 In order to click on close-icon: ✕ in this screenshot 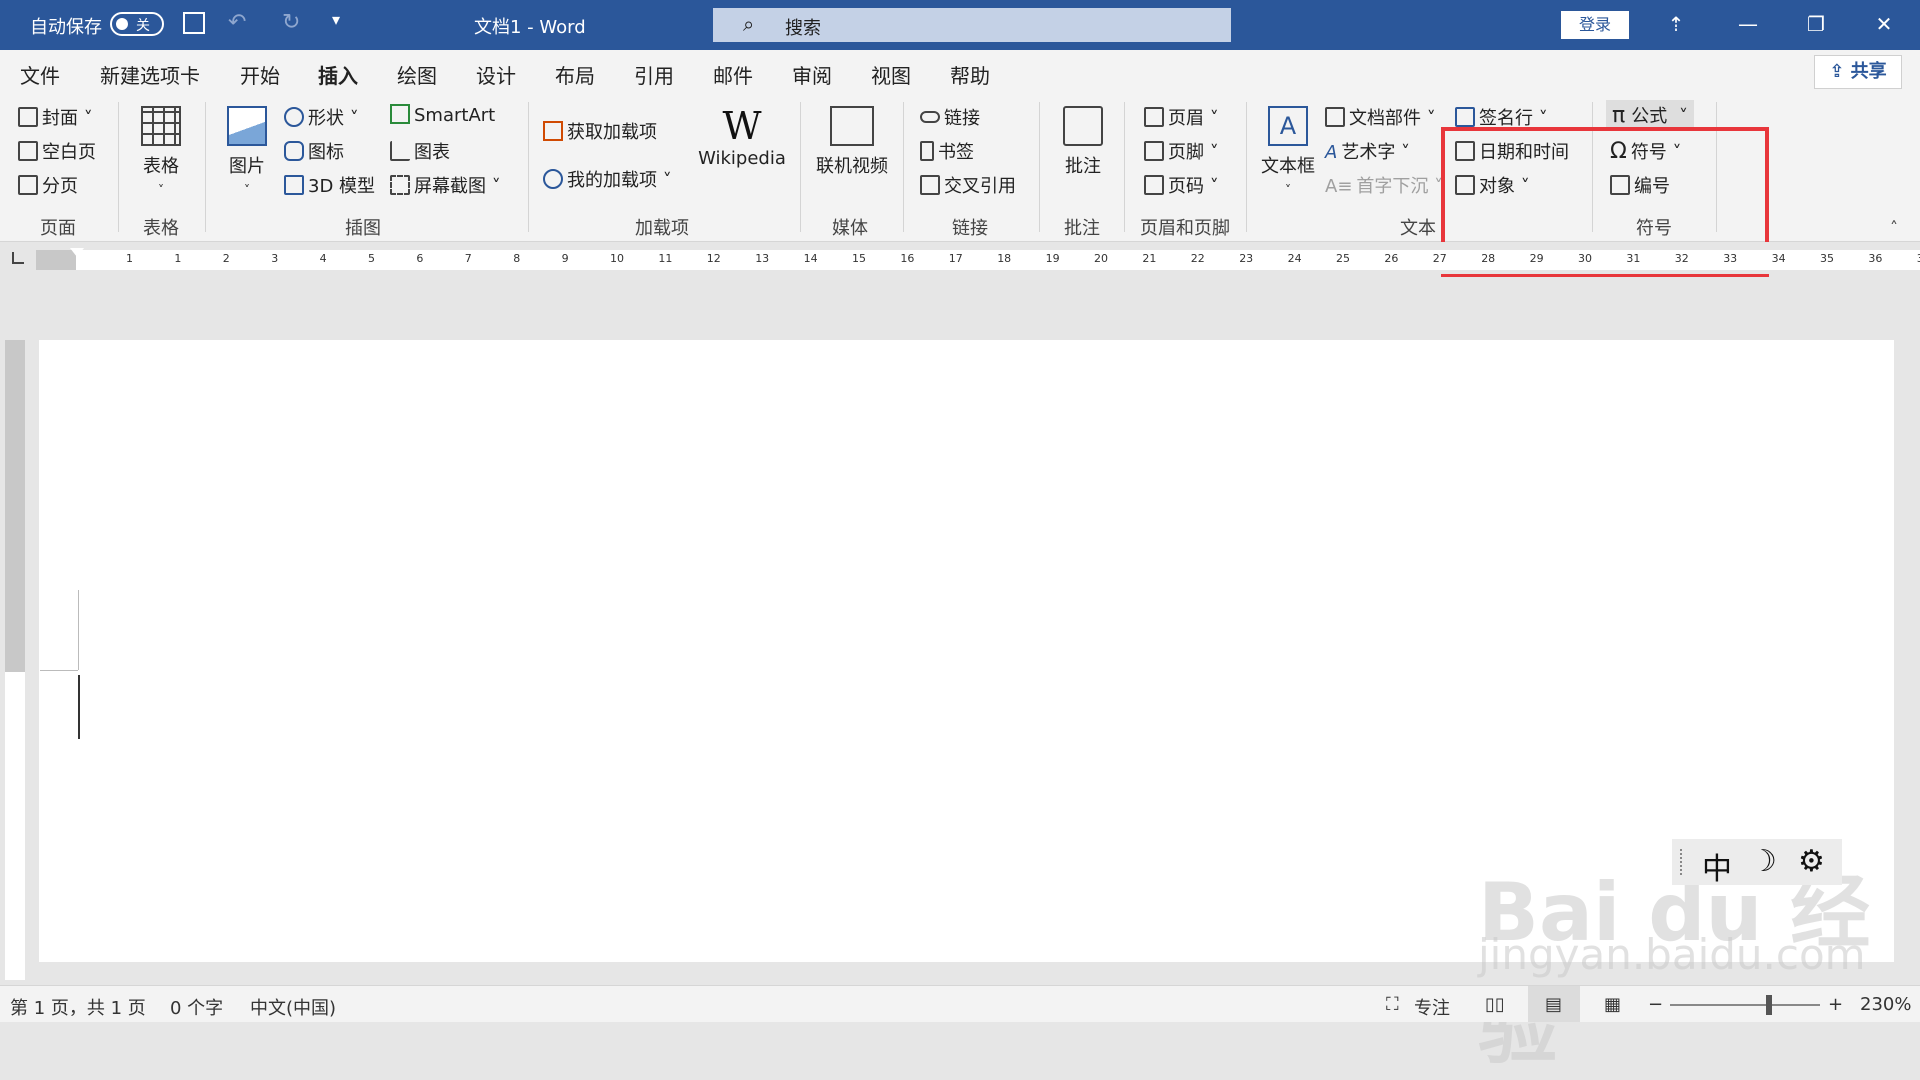, I will do `click(1884, 24)`.